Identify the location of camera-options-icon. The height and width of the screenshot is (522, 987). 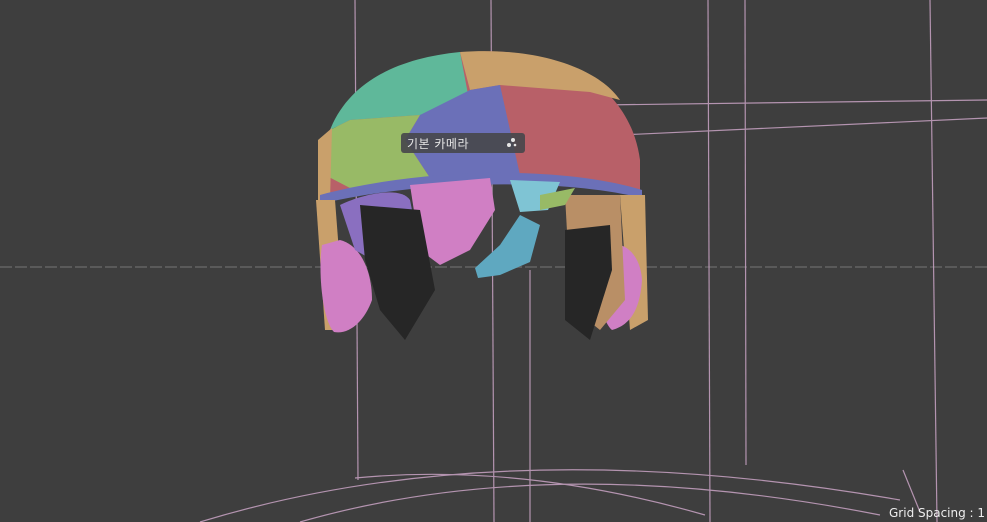
(511, 143).